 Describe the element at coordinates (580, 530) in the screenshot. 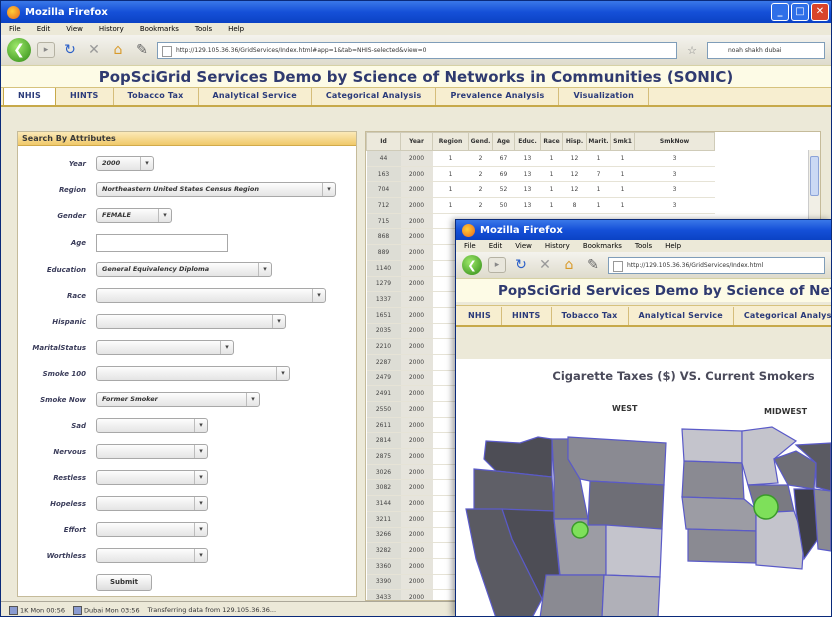

I see `data-bubble-utah` at that location.